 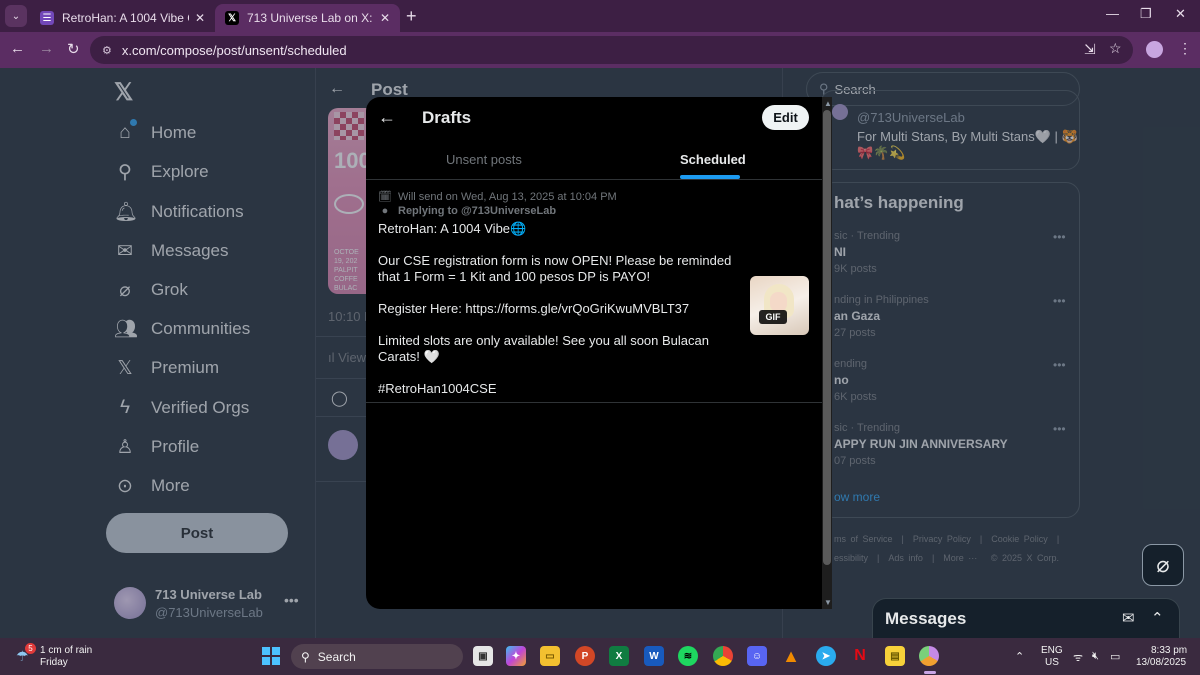 I want to click on spotify-icon: ≋, so click(x=688, y=656).